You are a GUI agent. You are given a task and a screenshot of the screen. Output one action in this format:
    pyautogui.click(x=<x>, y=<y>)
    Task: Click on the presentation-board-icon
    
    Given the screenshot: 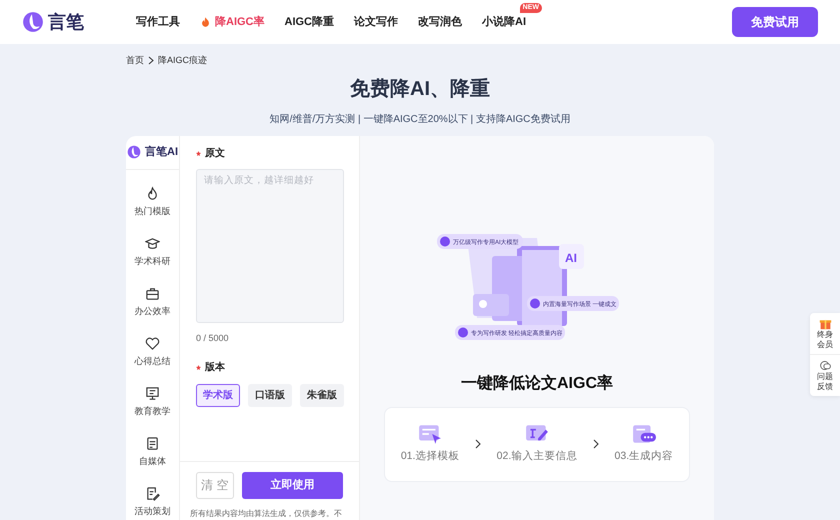 What is the action you would take?
    pyautogui.click(x=152, y=394)
    